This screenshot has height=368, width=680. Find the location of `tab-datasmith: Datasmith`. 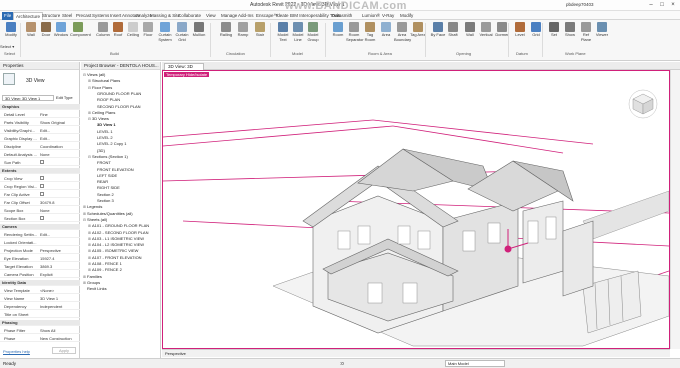

tab-datasmith: Datasmith is located at coordinates (342, 16).